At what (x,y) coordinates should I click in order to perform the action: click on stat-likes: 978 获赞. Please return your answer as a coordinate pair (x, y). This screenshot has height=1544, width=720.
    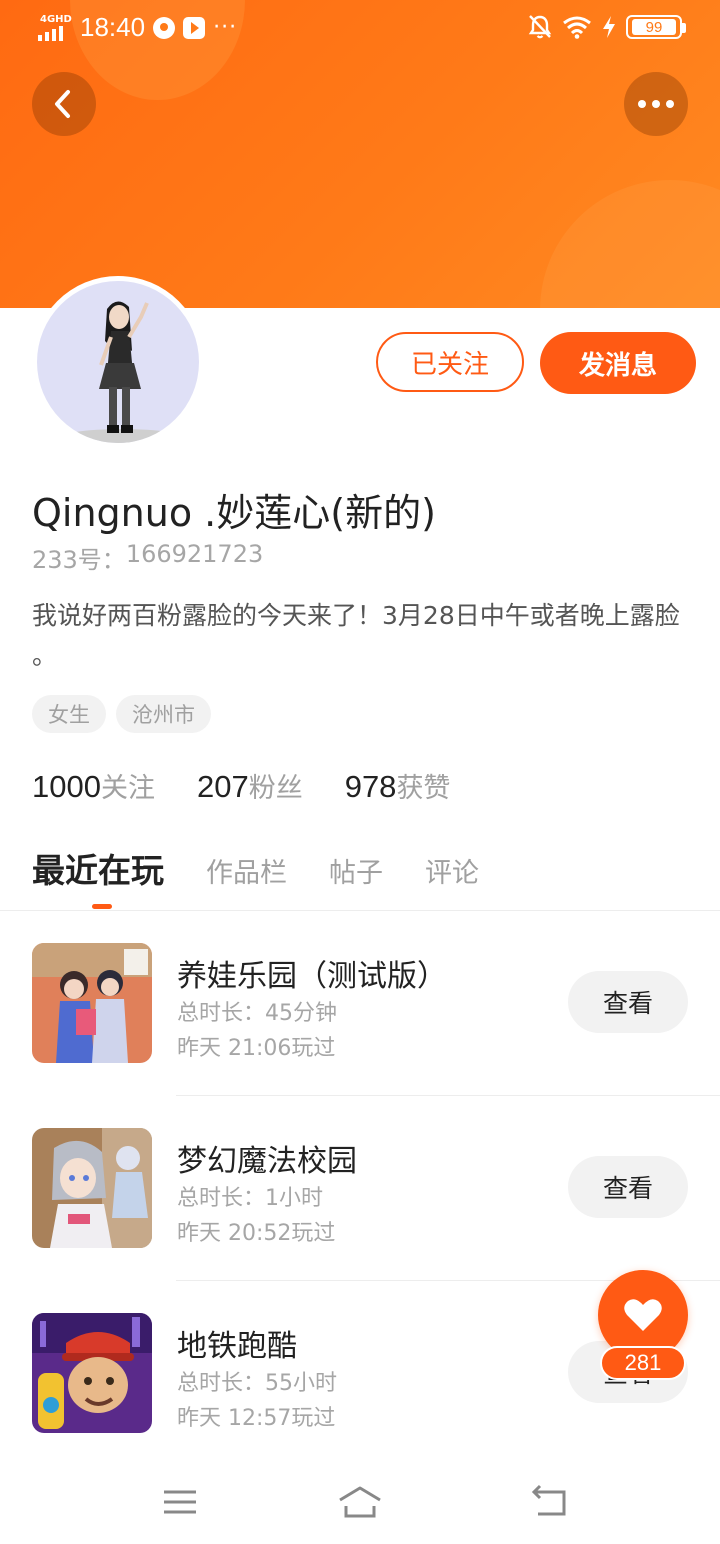
    Looking at the image, I should click on (398, 785).